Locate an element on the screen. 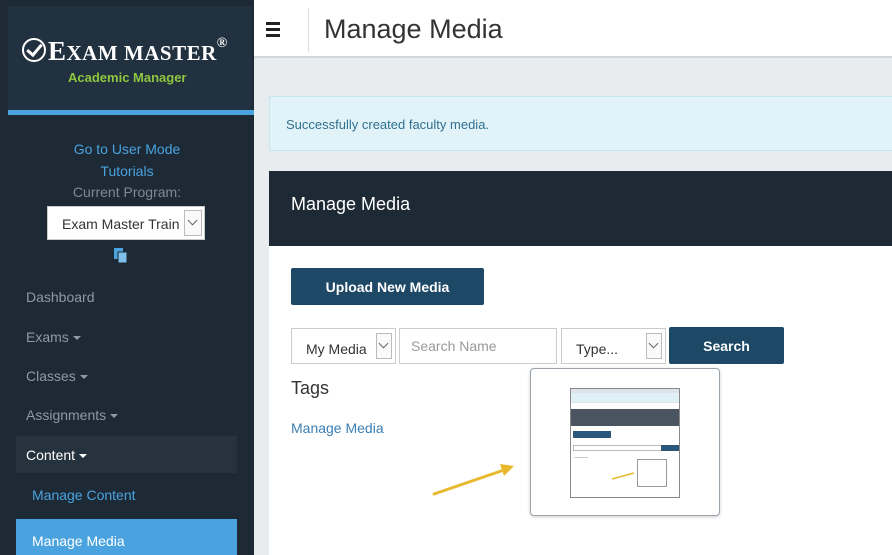  thumbnail-image is located at coordinates (625, 443).